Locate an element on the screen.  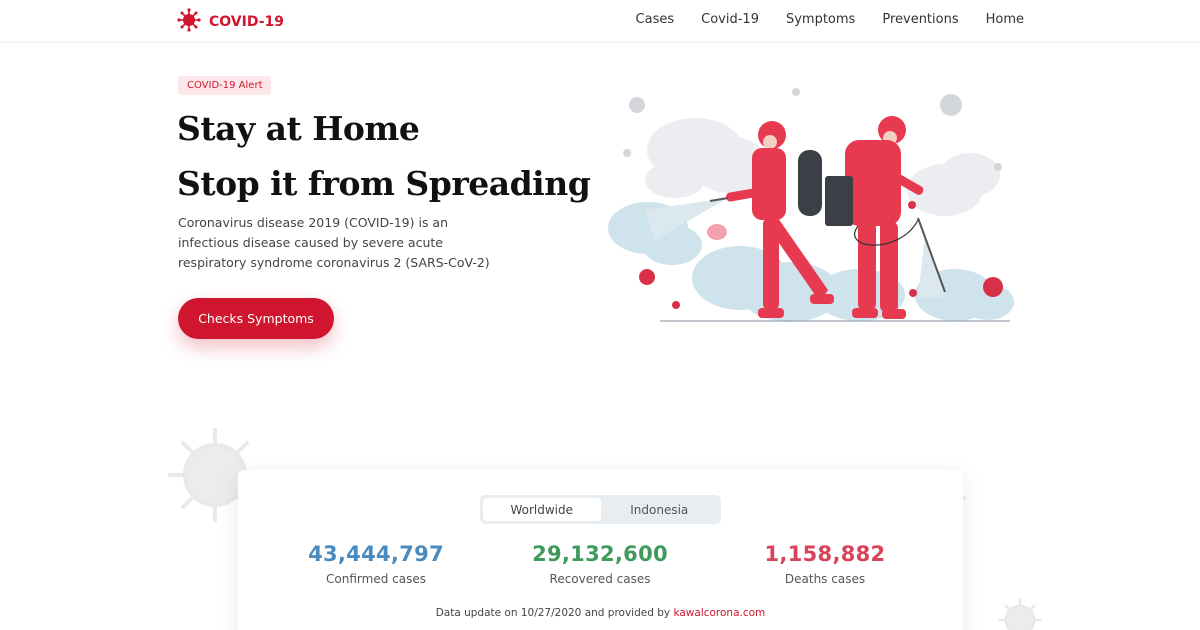
hero-title-line-1: Stay at Home is located at coordinates (298, 128).